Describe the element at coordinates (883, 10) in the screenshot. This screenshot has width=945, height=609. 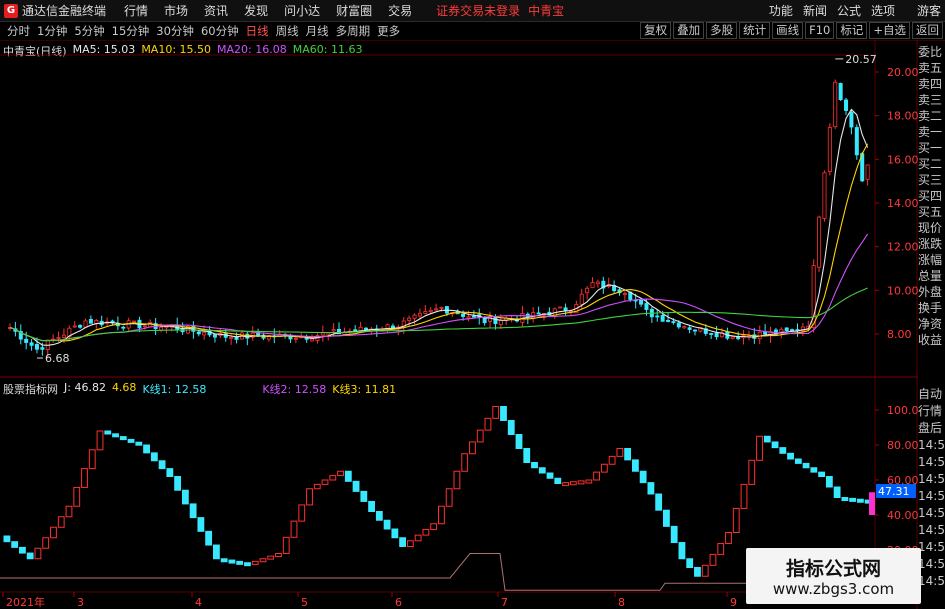
I see `menu-item-options: 选项` at that location.